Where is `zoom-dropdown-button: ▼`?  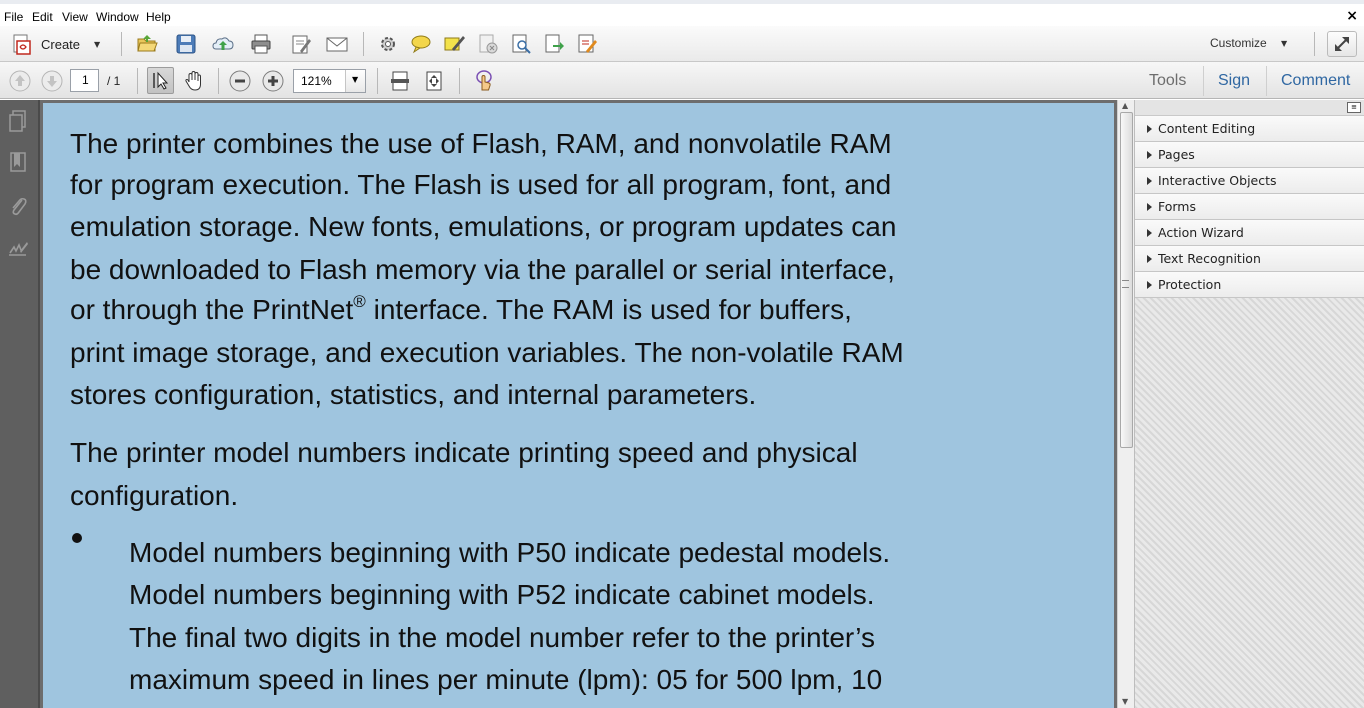
zoom-dropdown-button: ▼ is located at coordinates (355, 81).